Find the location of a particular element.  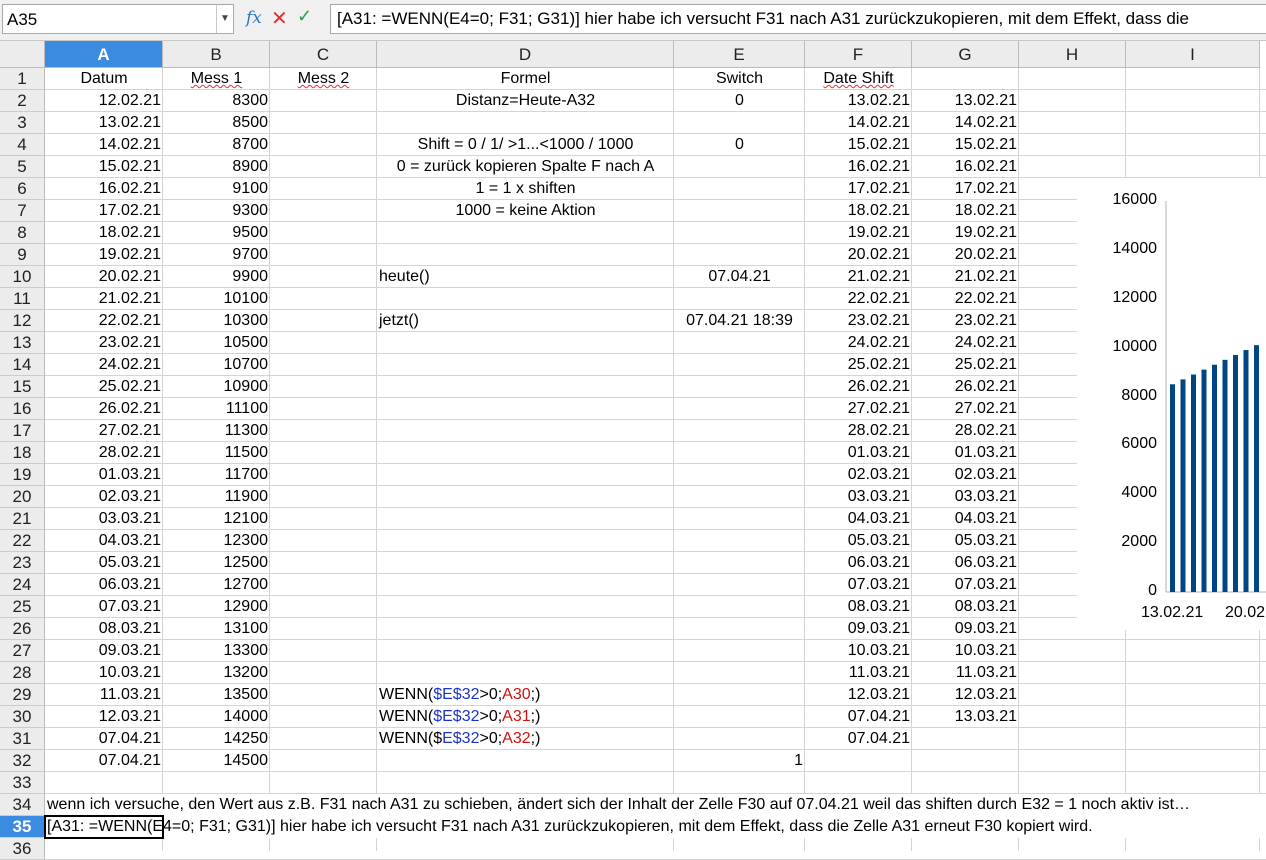

cell-a19: 01.03.21 is located at coordinates (104, 475).